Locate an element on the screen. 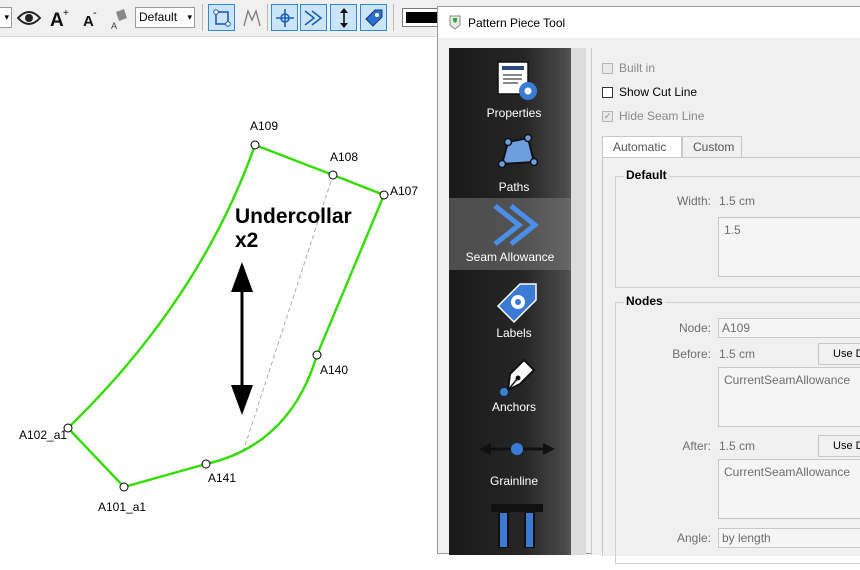  sidebar-item-anchors: Anchors is located at coordinates (517, 384).